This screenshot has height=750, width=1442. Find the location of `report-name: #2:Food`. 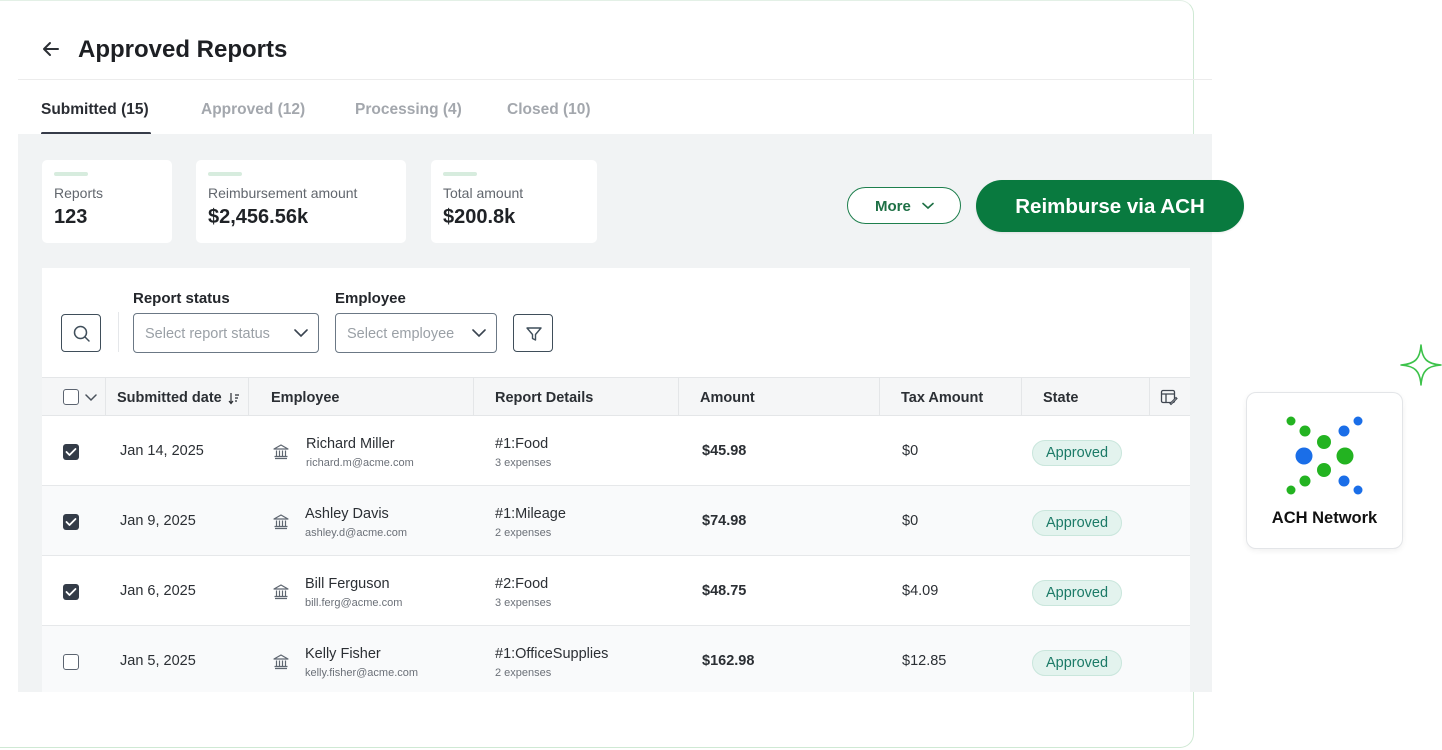

report-name: #2:Food is located at coordinates (521, 584).